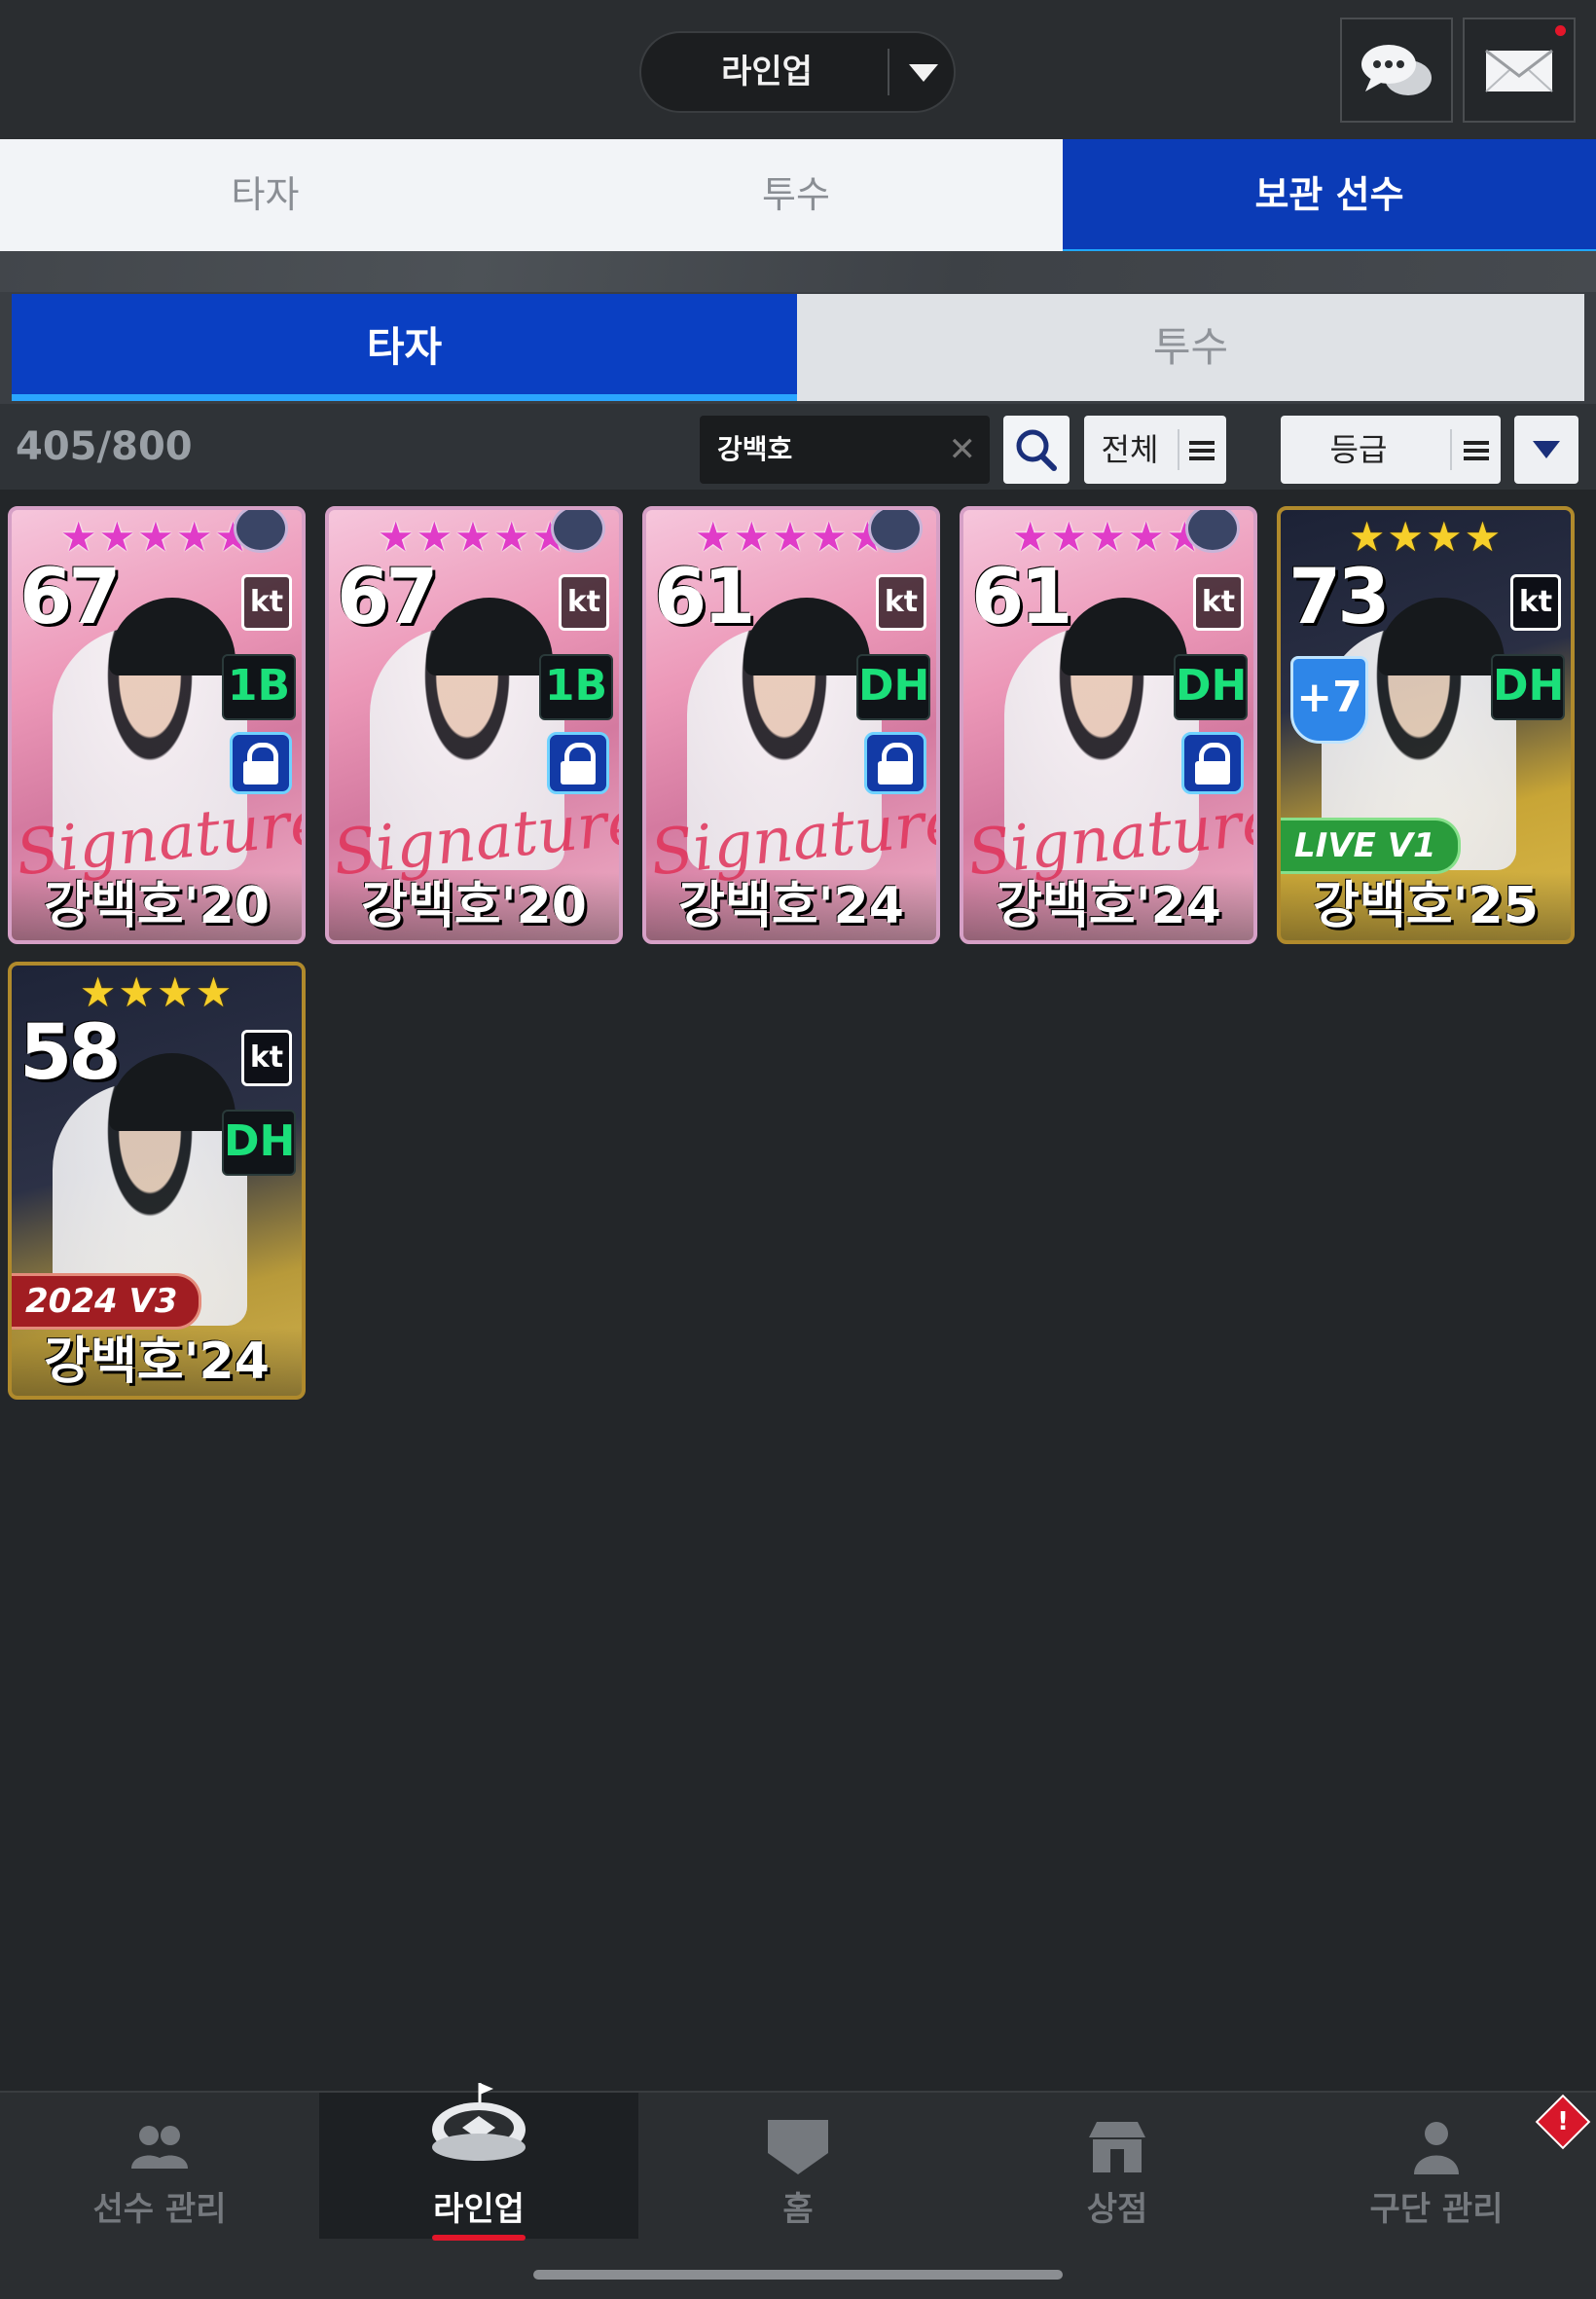 This screenshot has width=1596, height=2299. Describe the element at coordinates (265, 195) in the screenshot. I see `tab-batters: 타자` at that location.